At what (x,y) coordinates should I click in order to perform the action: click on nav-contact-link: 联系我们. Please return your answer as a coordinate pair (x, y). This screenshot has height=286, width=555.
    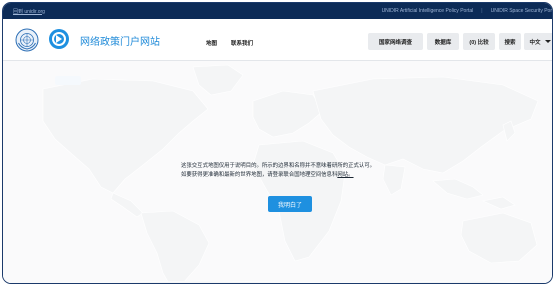
    Looking at the image, I should click on (242, 43).